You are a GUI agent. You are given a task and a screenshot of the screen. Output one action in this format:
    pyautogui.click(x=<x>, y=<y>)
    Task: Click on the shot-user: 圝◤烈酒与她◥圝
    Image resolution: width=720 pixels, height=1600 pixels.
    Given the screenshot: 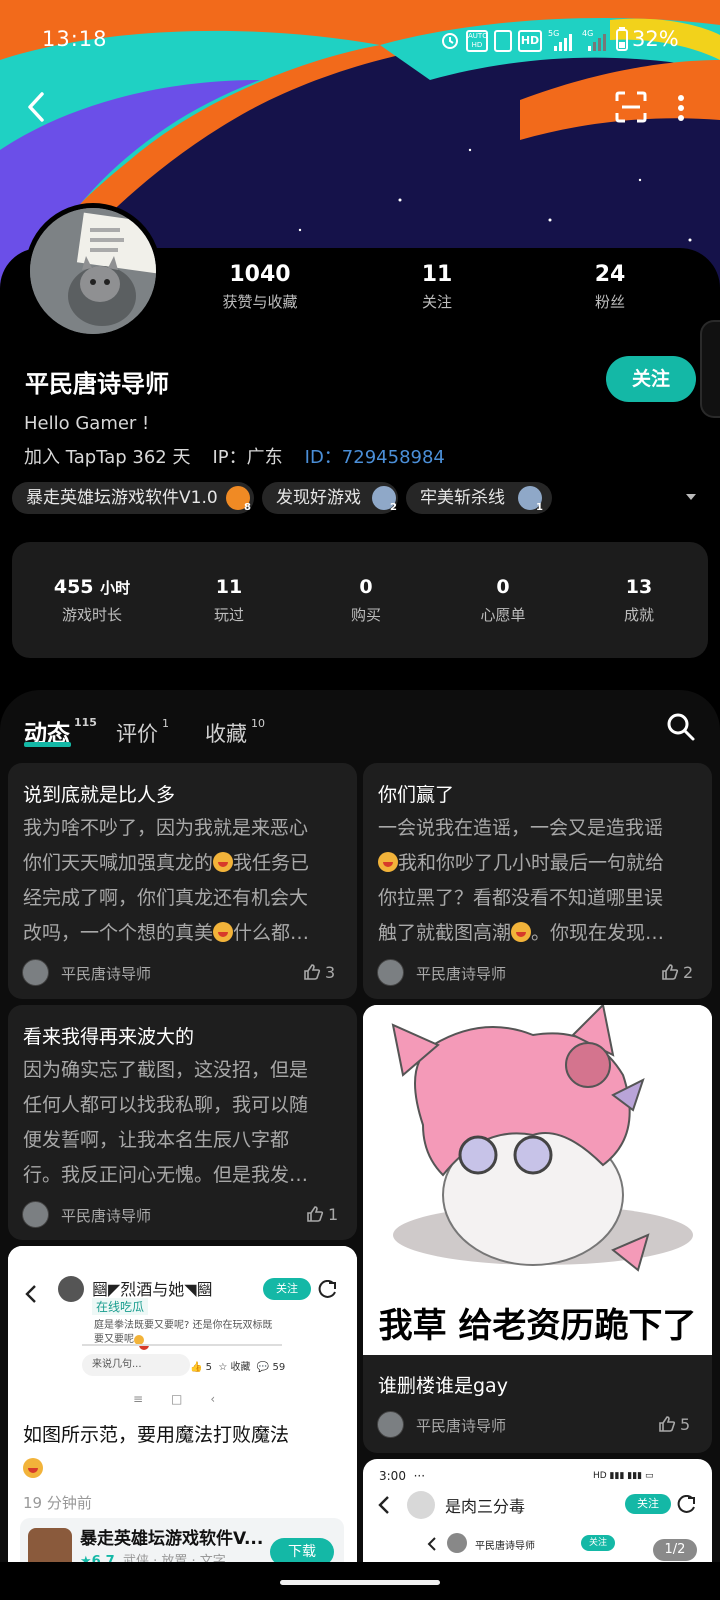 What is the action you would take?
    pyautogui.click(x=152, y=1289)
    